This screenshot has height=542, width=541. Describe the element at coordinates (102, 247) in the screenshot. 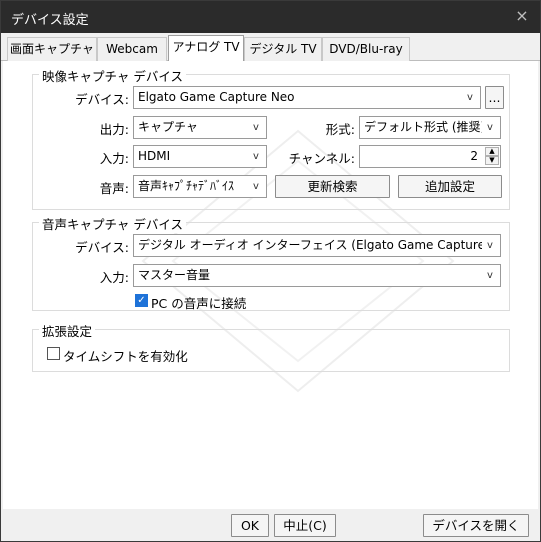

I see `audio-device-label: デバイス:` at that location.